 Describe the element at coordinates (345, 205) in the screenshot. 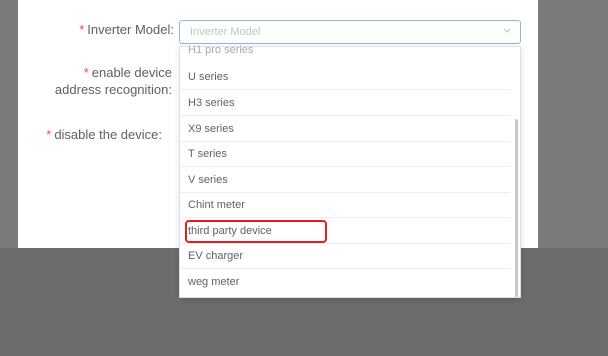

I see `dropdown-option-chint-meter: Chint meter` at that location.